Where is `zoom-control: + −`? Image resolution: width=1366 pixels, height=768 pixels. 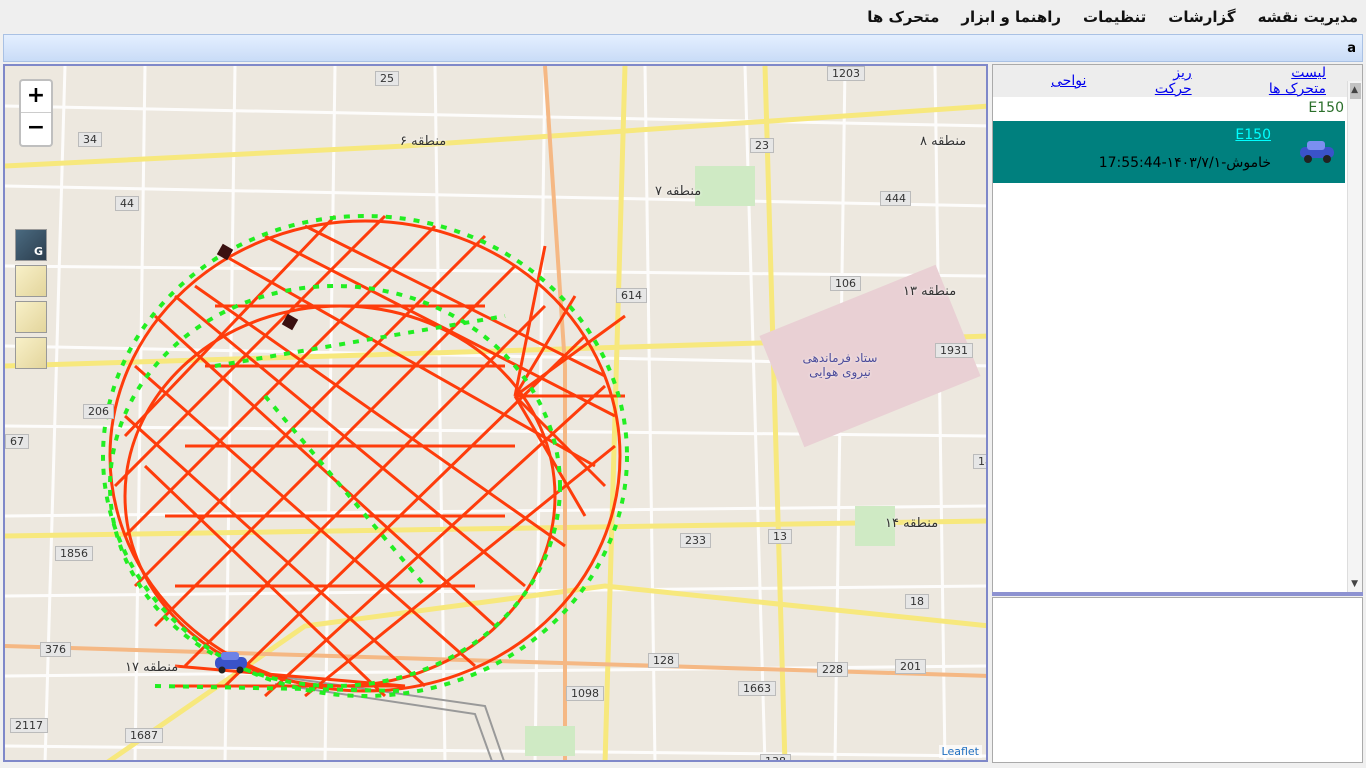
zoom-control: + − is located at coordinates (36, 113).